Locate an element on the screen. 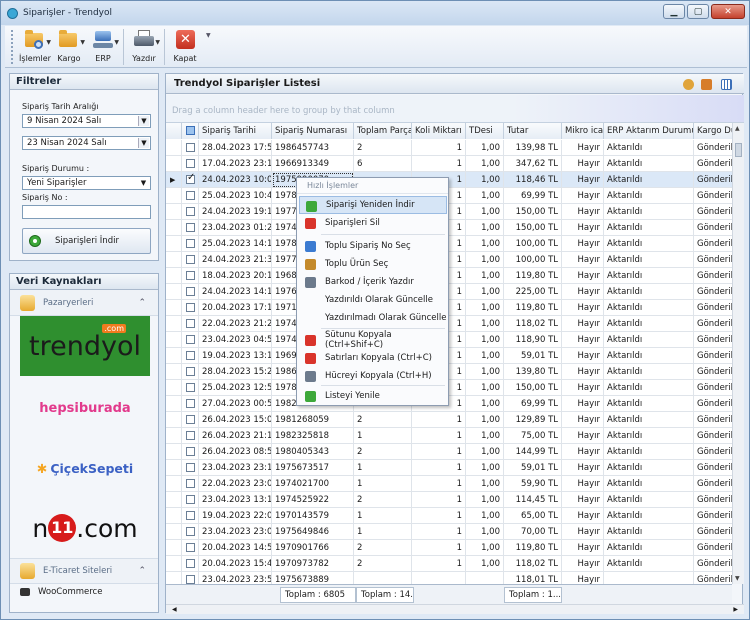  export-icon is located at coordinates (706, 84).